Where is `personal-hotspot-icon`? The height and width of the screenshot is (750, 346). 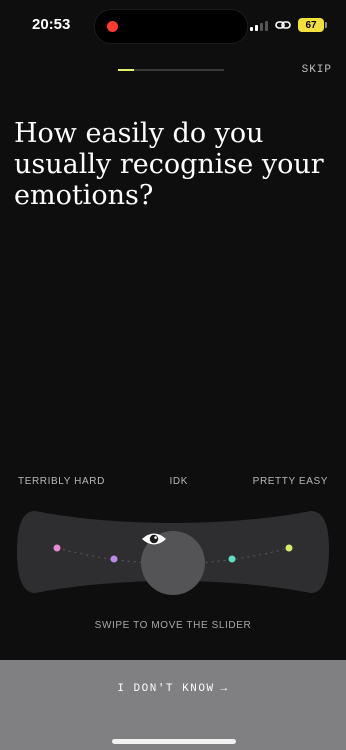
personal-hotspot-icon is located at coordinates (283, 25).